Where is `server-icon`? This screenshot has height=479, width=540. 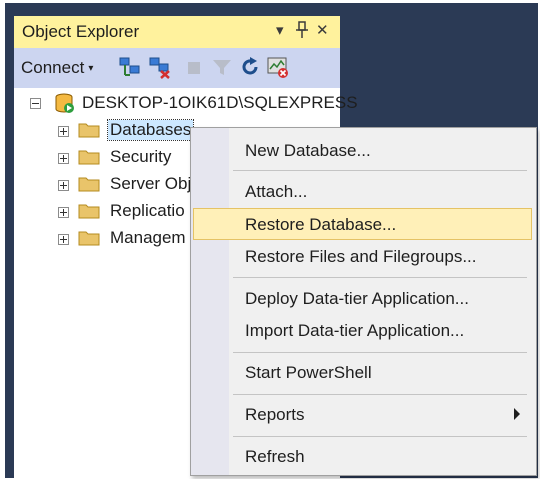 server-icon is located at coordinates (64, 103).